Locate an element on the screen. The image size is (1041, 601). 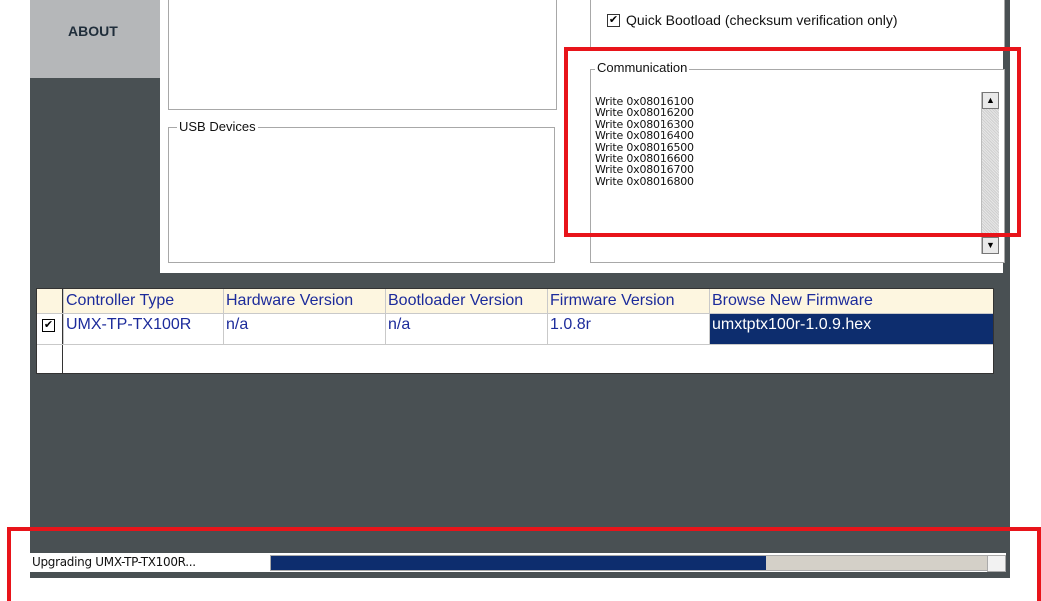
scroll-down-button: ▼ is located at coordinates (990, 245).